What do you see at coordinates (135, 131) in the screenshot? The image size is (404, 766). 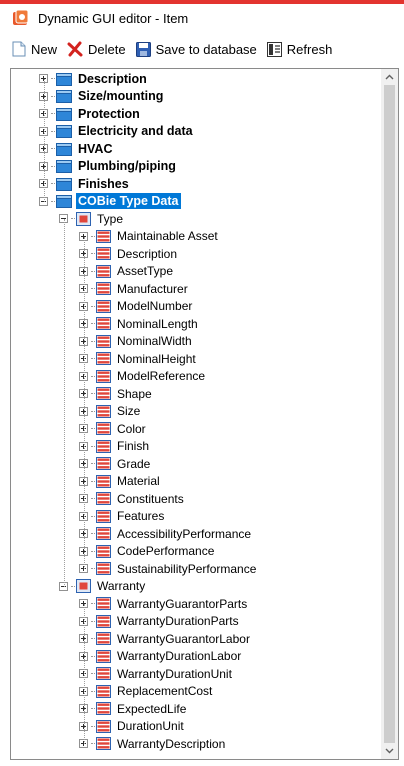 I see `tree-node-label: Electricity and data` at bounding box center [135, 131].